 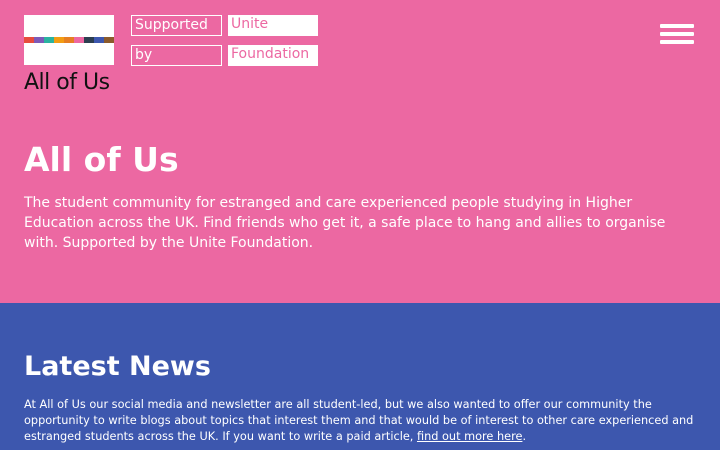 What do you see at coordinates (176, 55) in the screenshot?
I see `sponsor-word-by: by` at bounding box center [176, 55].